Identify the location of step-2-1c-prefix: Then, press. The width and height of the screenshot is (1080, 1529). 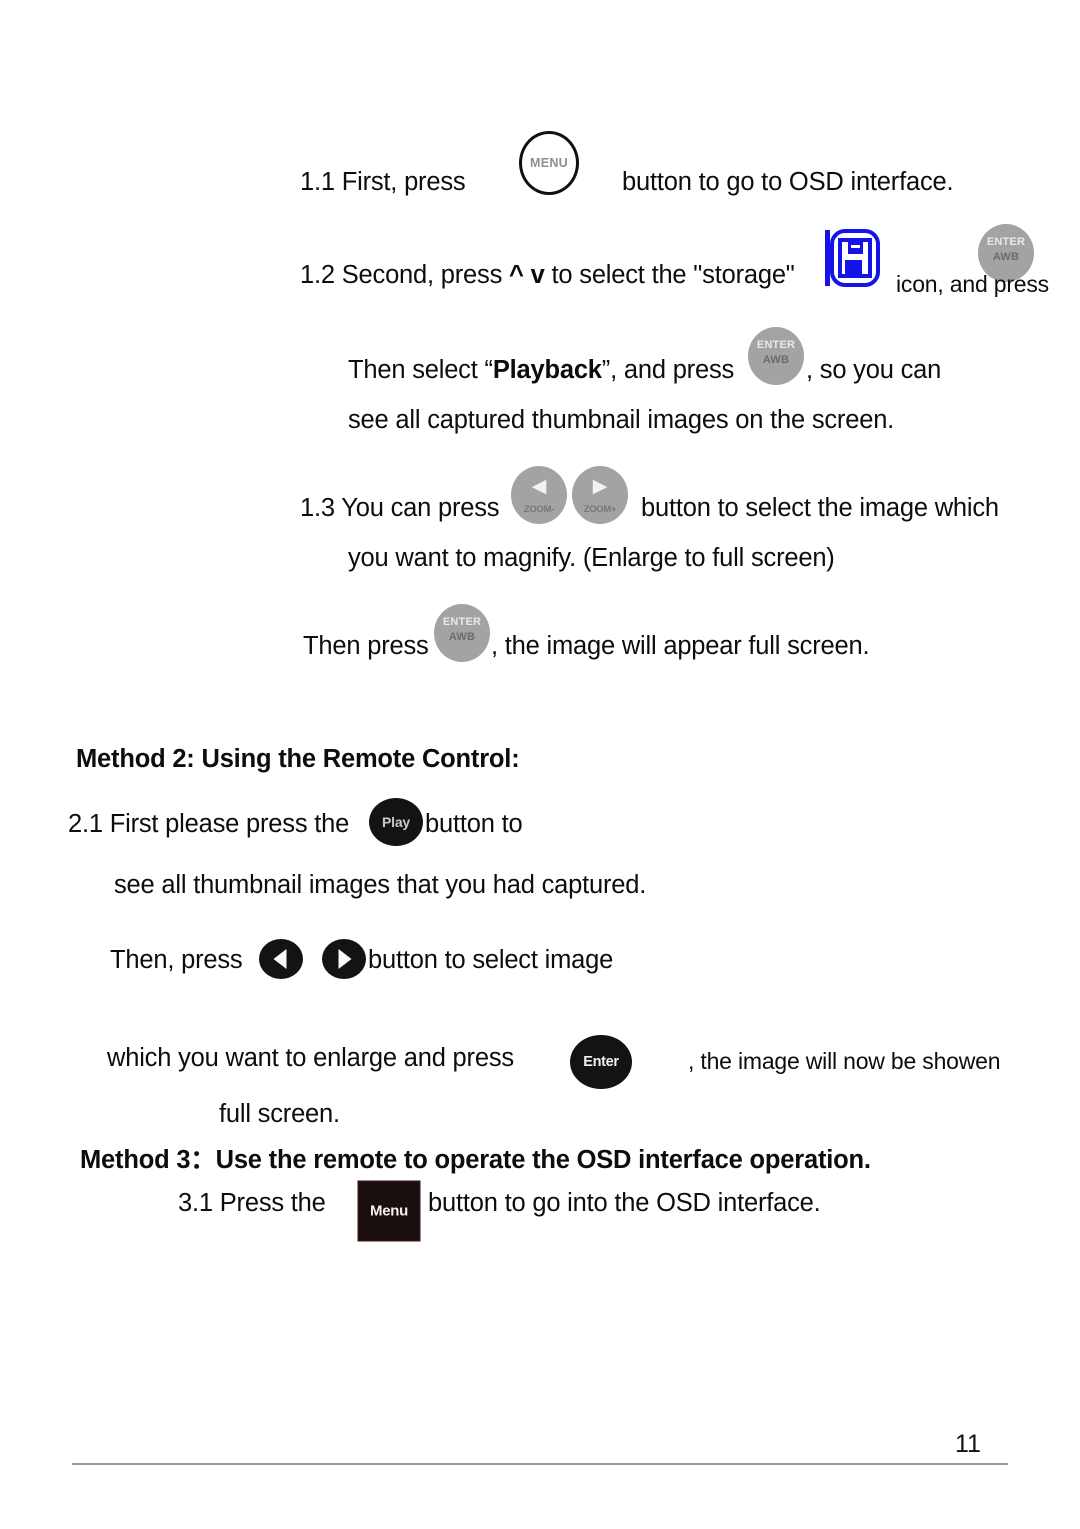
(176, 960).